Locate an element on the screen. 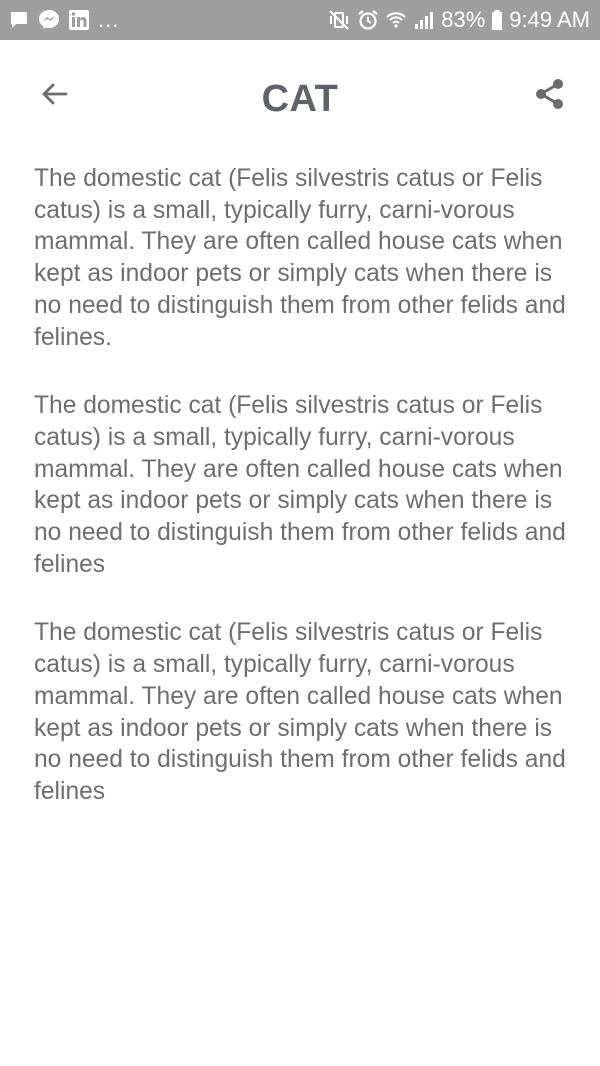  status-bar-system: 83% 9:49 AM is located at coordinates (458, 20).